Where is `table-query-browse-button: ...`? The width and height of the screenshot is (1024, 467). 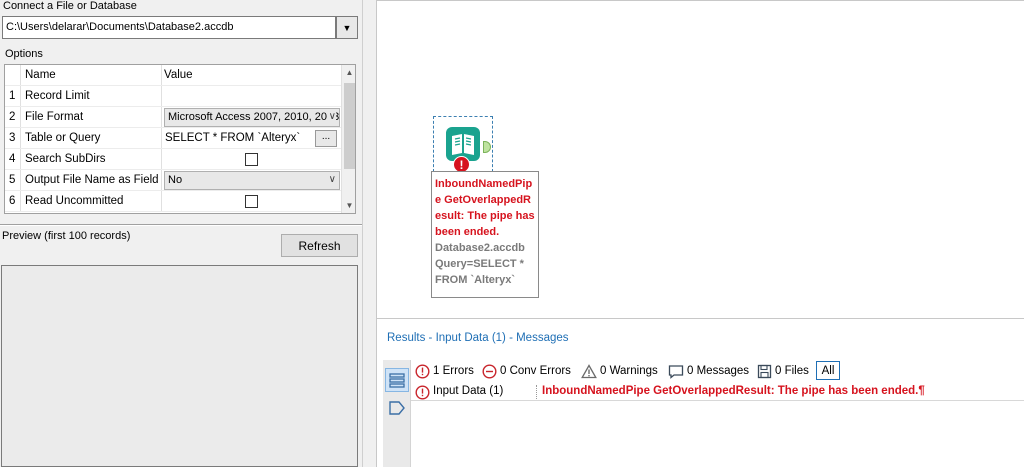 table-query-browse-button: ... is located at coordinates (326, 138).